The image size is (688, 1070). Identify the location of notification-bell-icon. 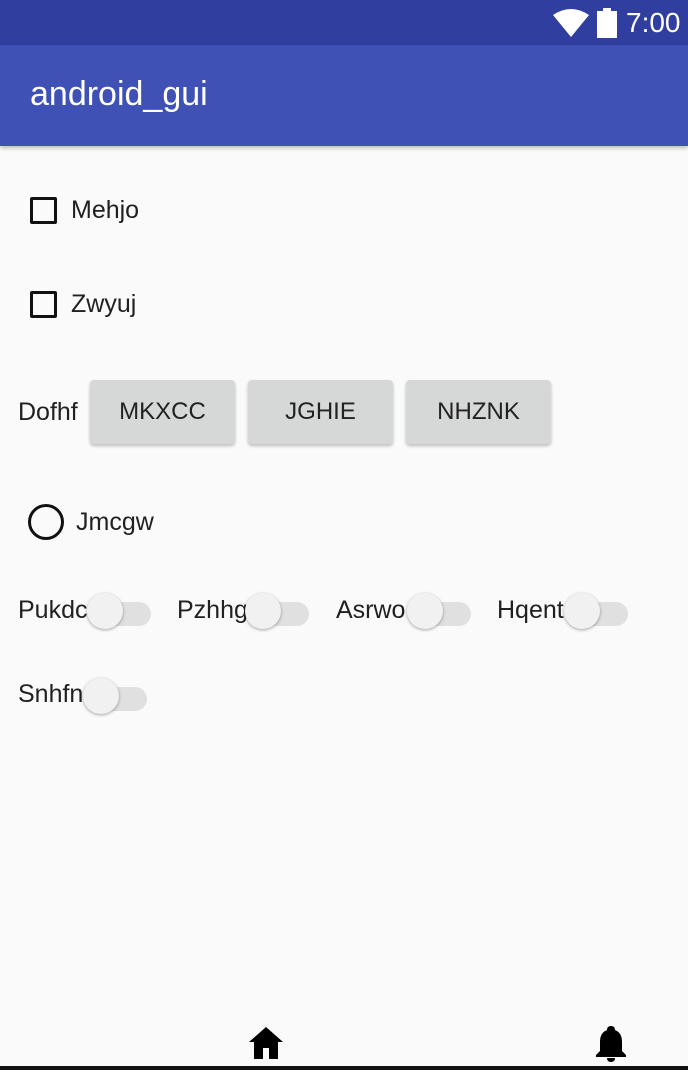
(611, 1043).